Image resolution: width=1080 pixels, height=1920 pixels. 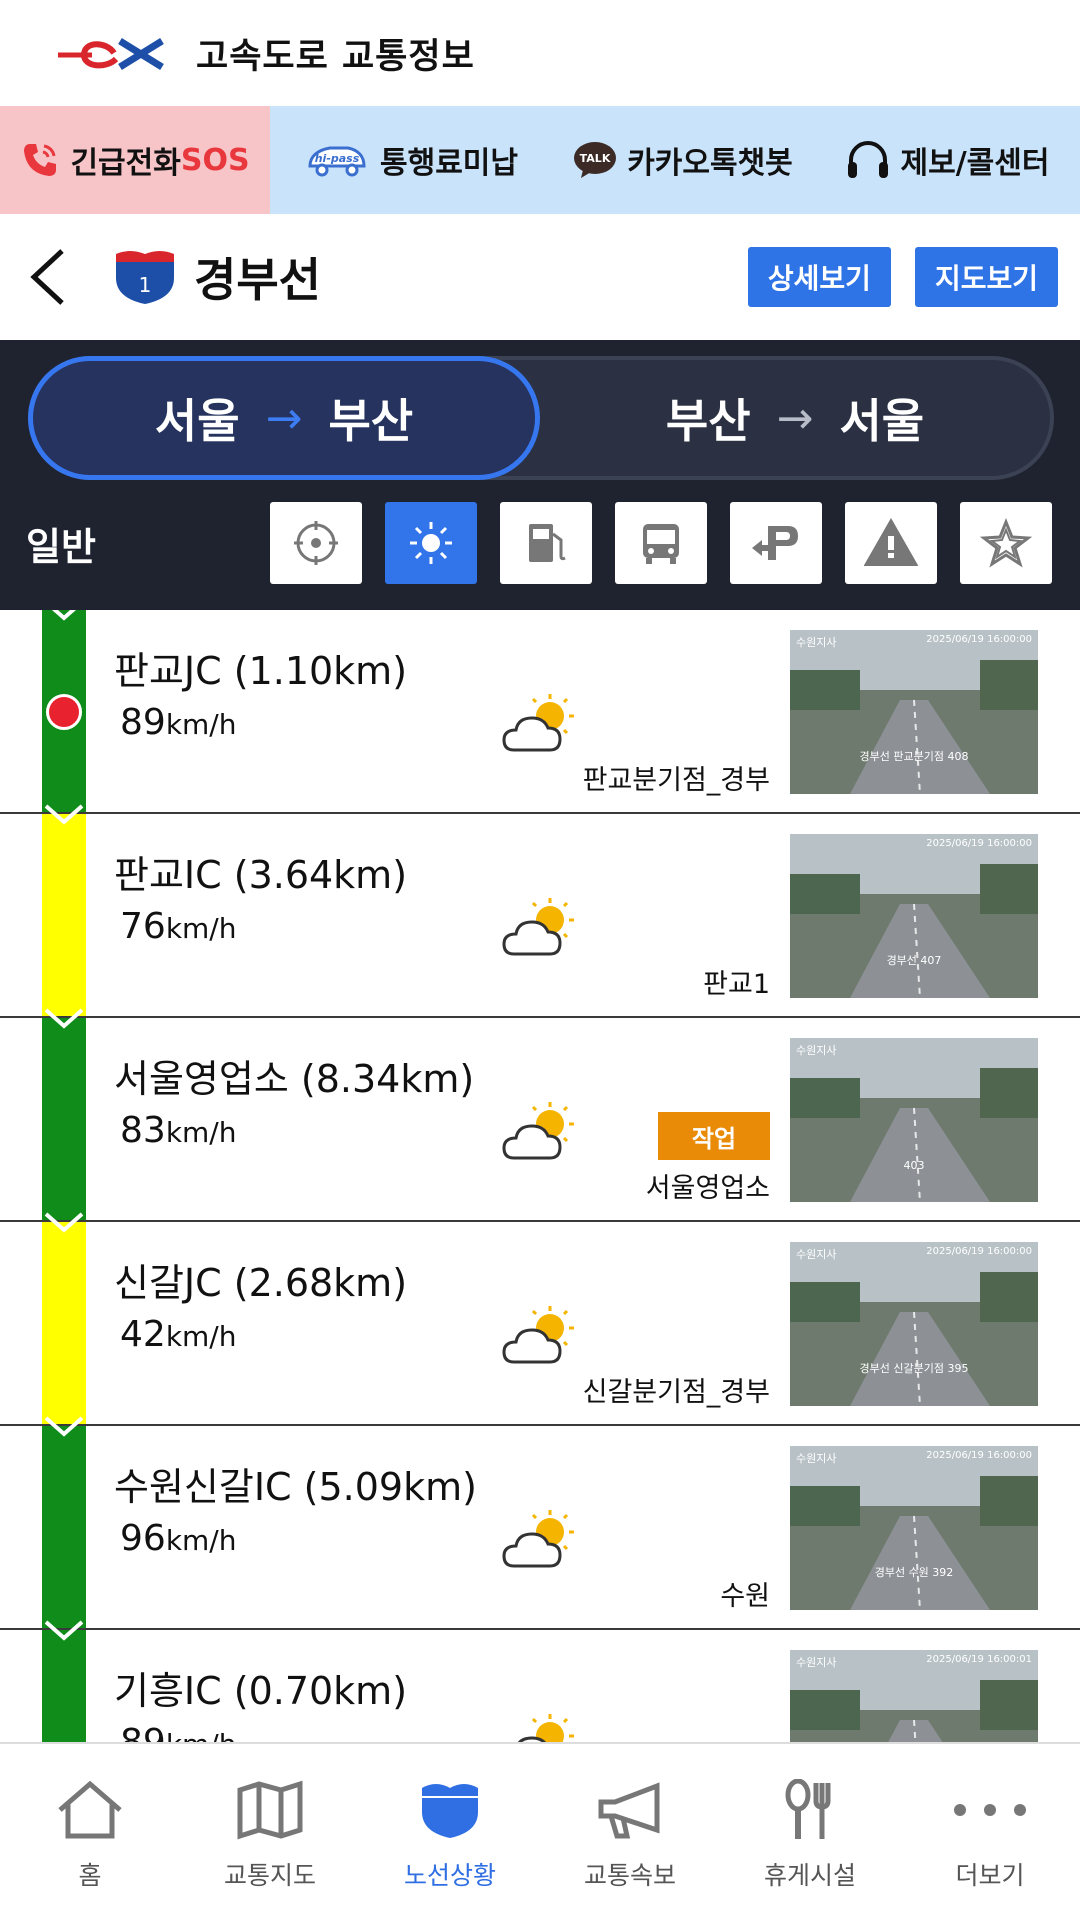 I want to click on kakao-chatbot-label: 카카오톡챗봇, so click(x=710, y=163).